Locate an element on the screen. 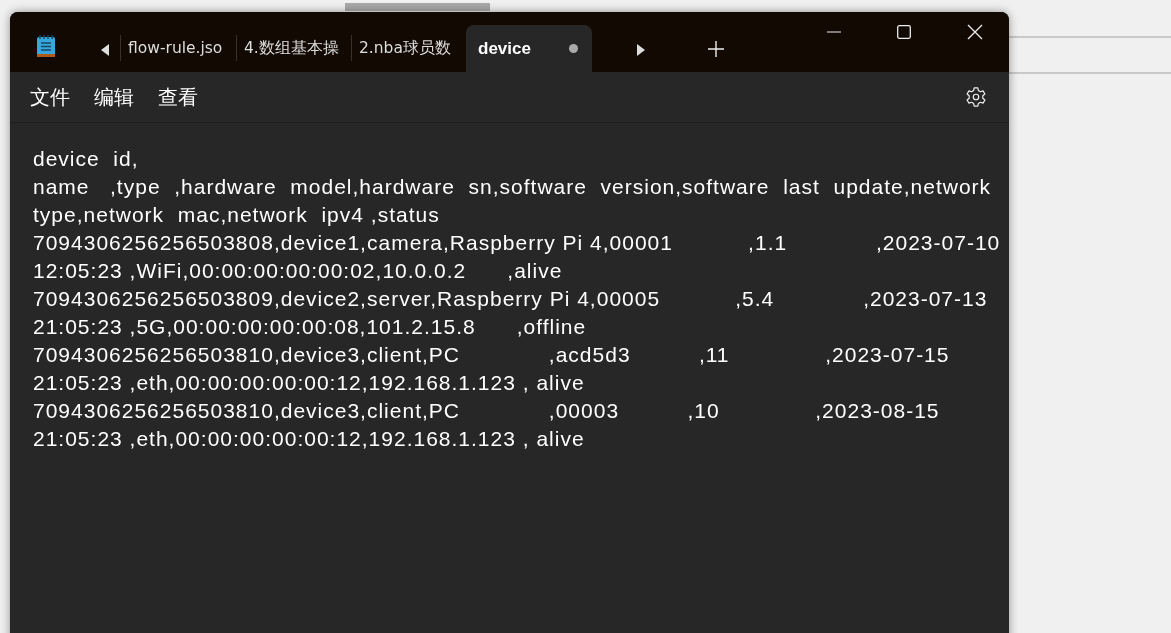 This screenshot has width=1171, height=633. scroll-right-icon is located at coordinates (641, 50).